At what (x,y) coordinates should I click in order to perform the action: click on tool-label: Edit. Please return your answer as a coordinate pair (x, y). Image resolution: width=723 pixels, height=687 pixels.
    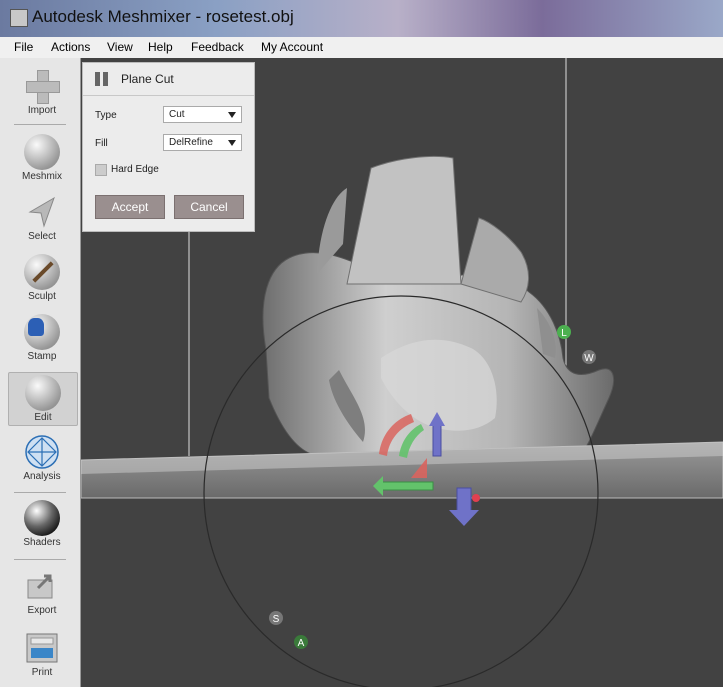
    Looking at the image, I should click on (43, 417).